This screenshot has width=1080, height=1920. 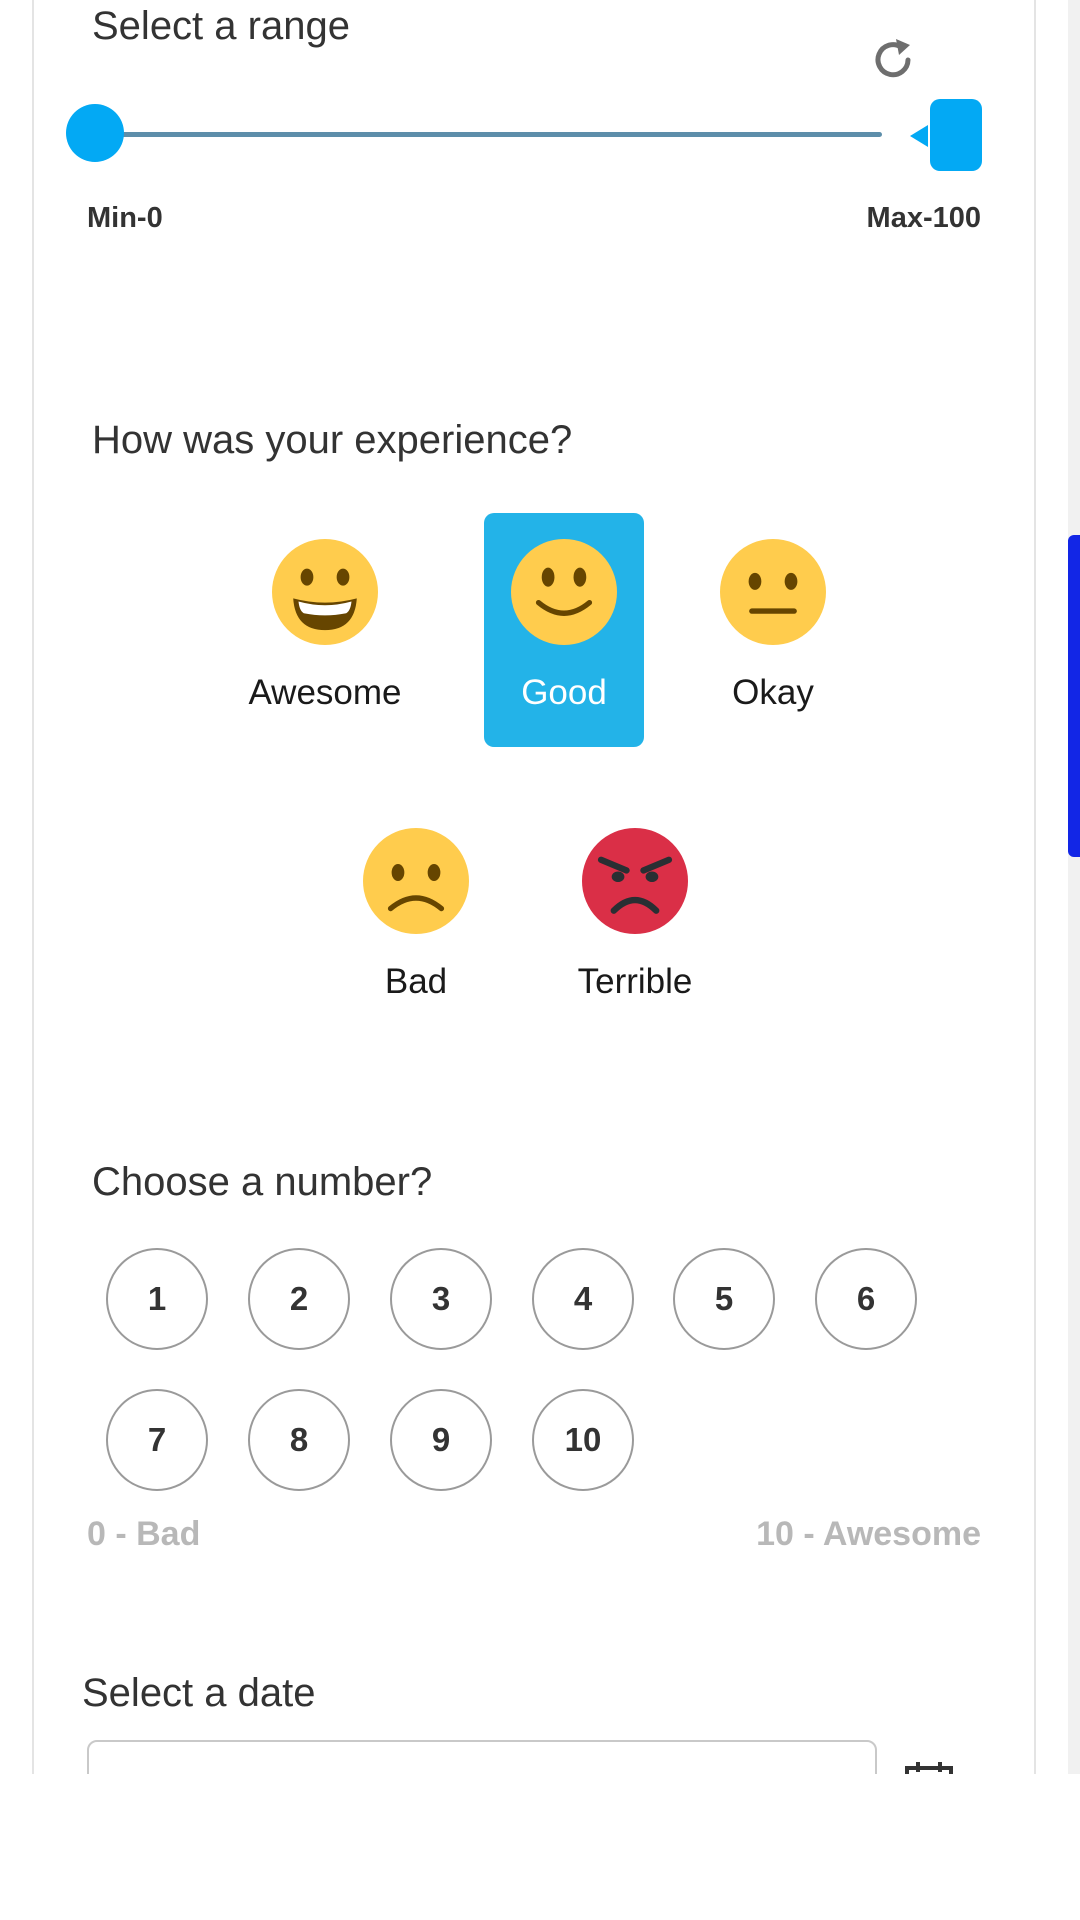 What do you see at coordinates (416, 981) in the screenshot?
I see `rating-label: Bad` at bounding box center [416, 981].